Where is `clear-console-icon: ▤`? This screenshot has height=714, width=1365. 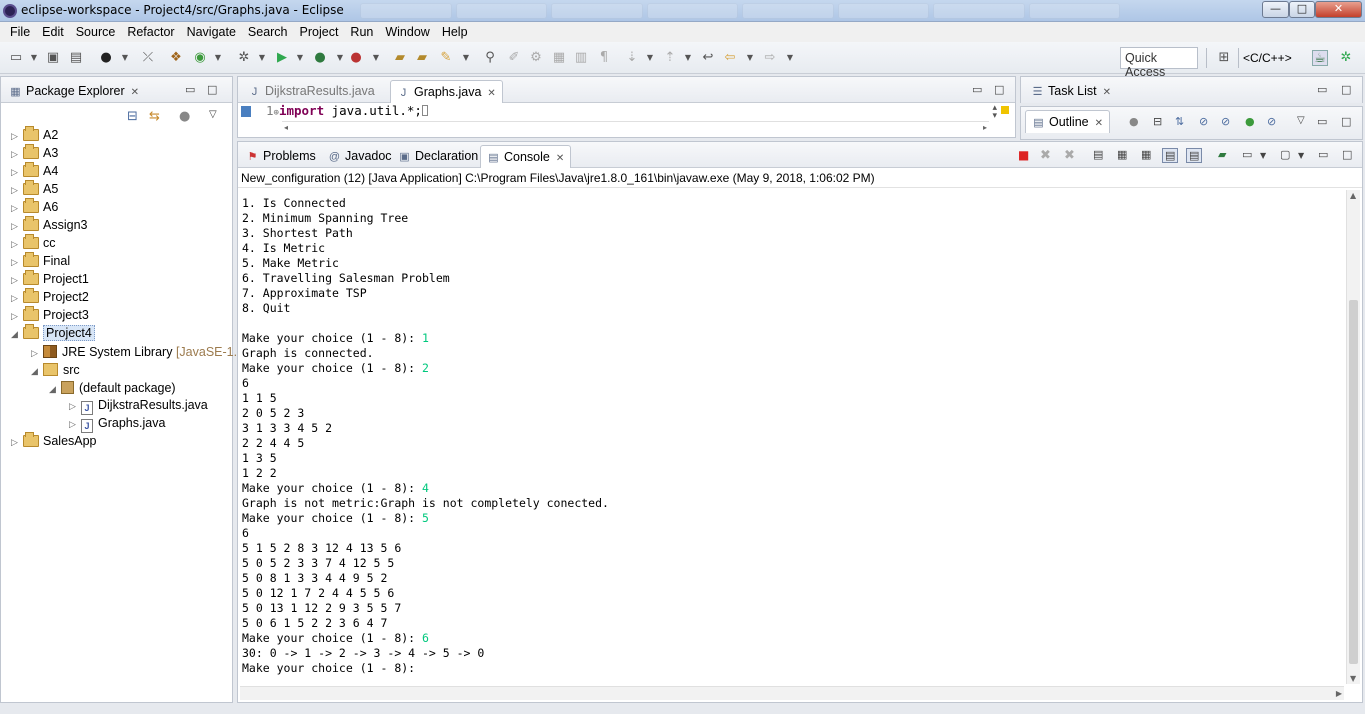 clear-console-icon: ▤ is located at coordinates (1098, 154).